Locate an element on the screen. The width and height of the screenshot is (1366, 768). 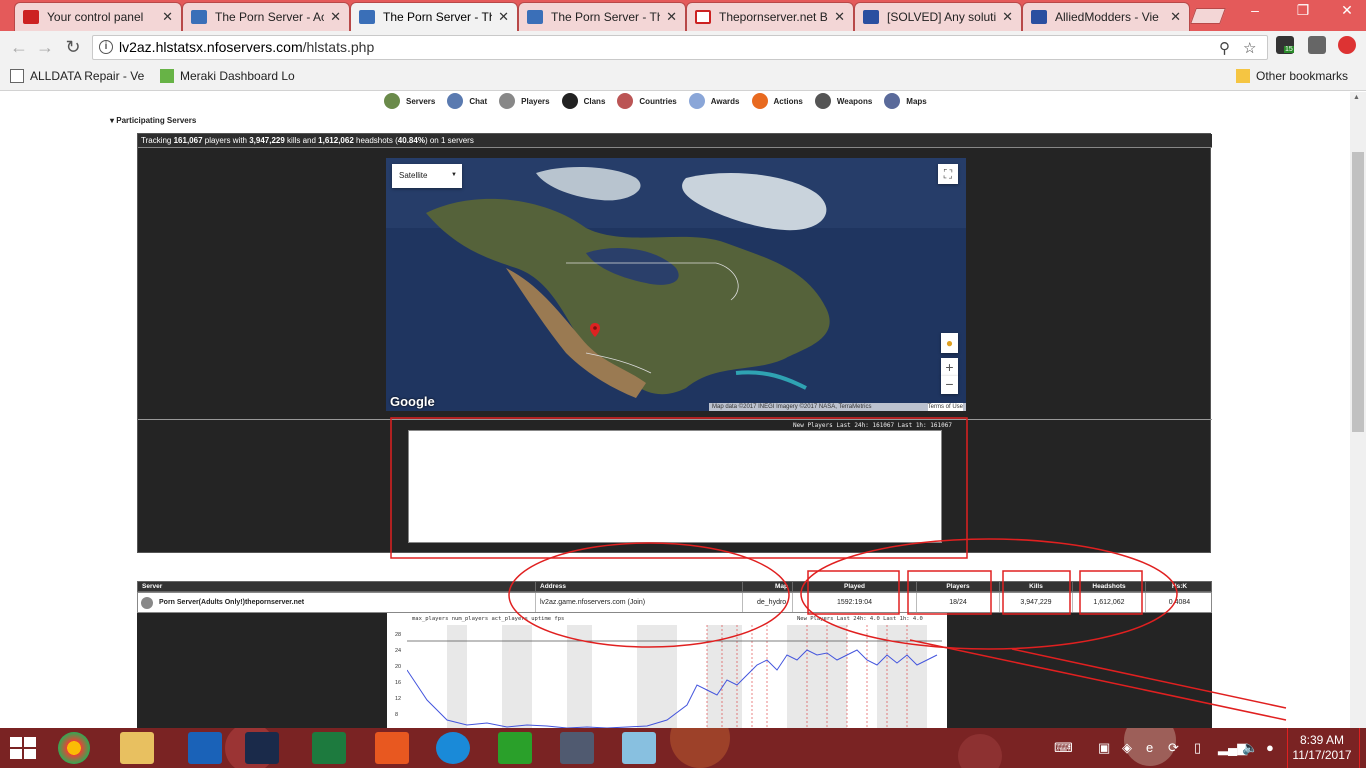
tab-porn-server-active: The Porn Server - Th ✕ is located at coordinates (434, 16).